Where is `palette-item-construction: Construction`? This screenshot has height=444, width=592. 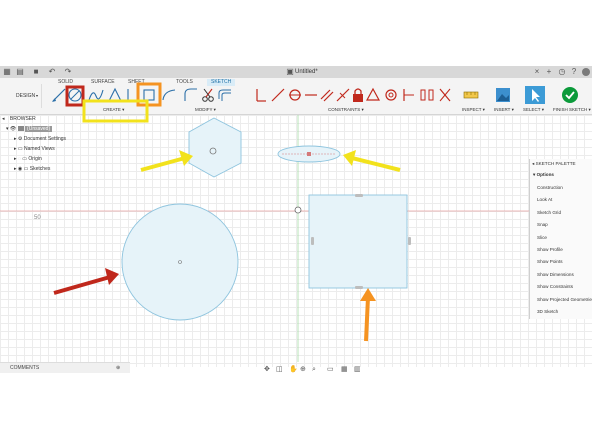 palette-item-construction: Construction is located at coordinates (550, 188).